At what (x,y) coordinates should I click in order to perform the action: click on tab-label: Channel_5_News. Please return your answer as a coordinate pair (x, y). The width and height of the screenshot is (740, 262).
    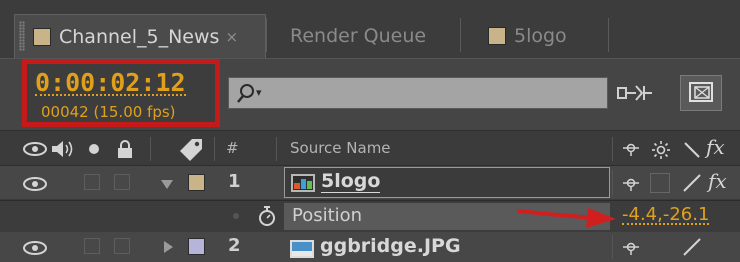
    Looking at the image, I should click on (139, 36).